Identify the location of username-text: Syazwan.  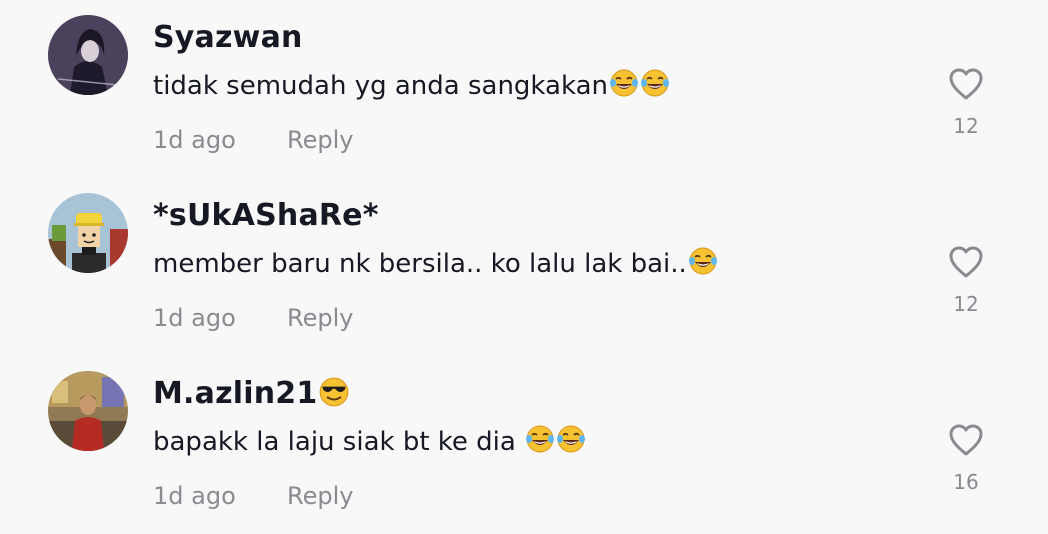
(228, 37).